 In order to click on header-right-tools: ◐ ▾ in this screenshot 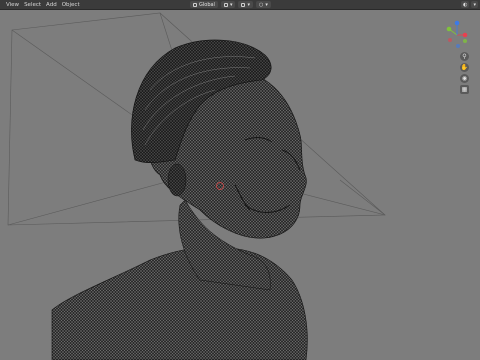, I will do `click(469, 4)`.